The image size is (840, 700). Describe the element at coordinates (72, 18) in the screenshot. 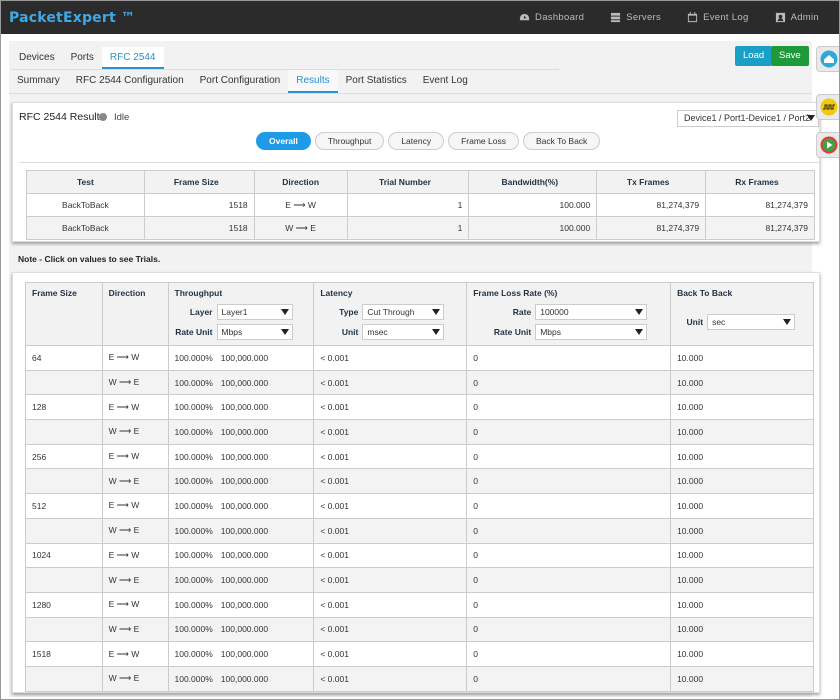

I see `brand-logo: PacketExpert ™` at that location.